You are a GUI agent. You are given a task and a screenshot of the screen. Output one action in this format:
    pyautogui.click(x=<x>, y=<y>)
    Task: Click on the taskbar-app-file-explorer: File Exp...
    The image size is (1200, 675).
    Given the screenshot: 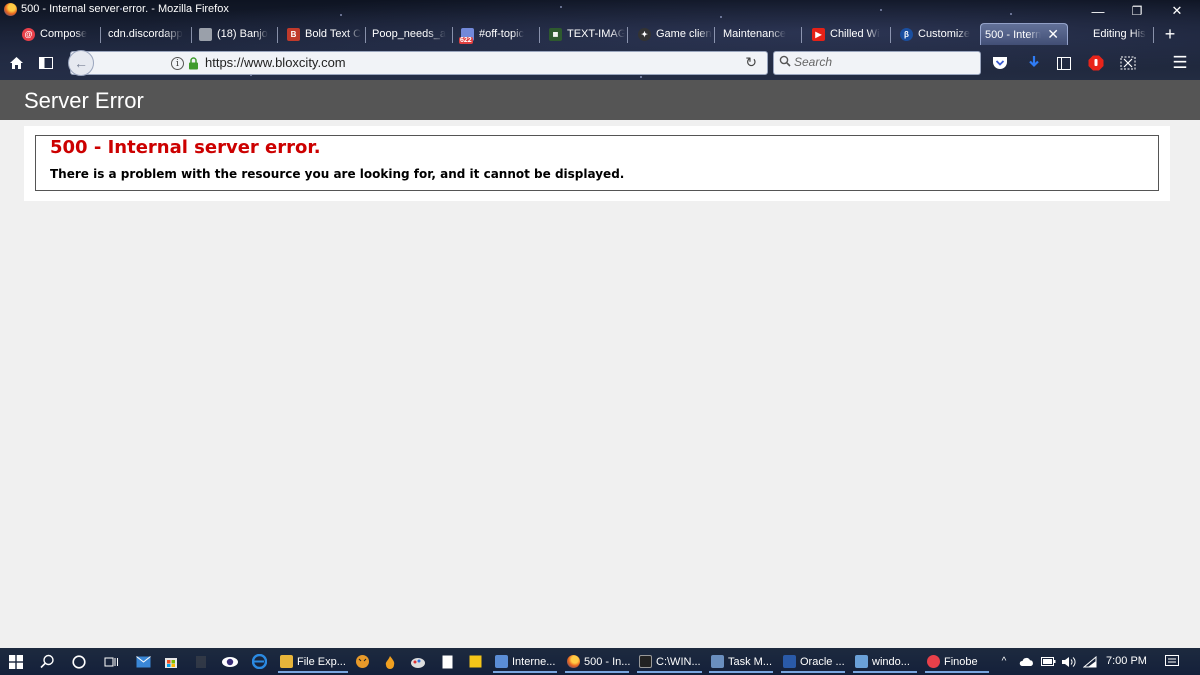 What is the action you would take?
    pyautogui.click(x=313, y=661)
    